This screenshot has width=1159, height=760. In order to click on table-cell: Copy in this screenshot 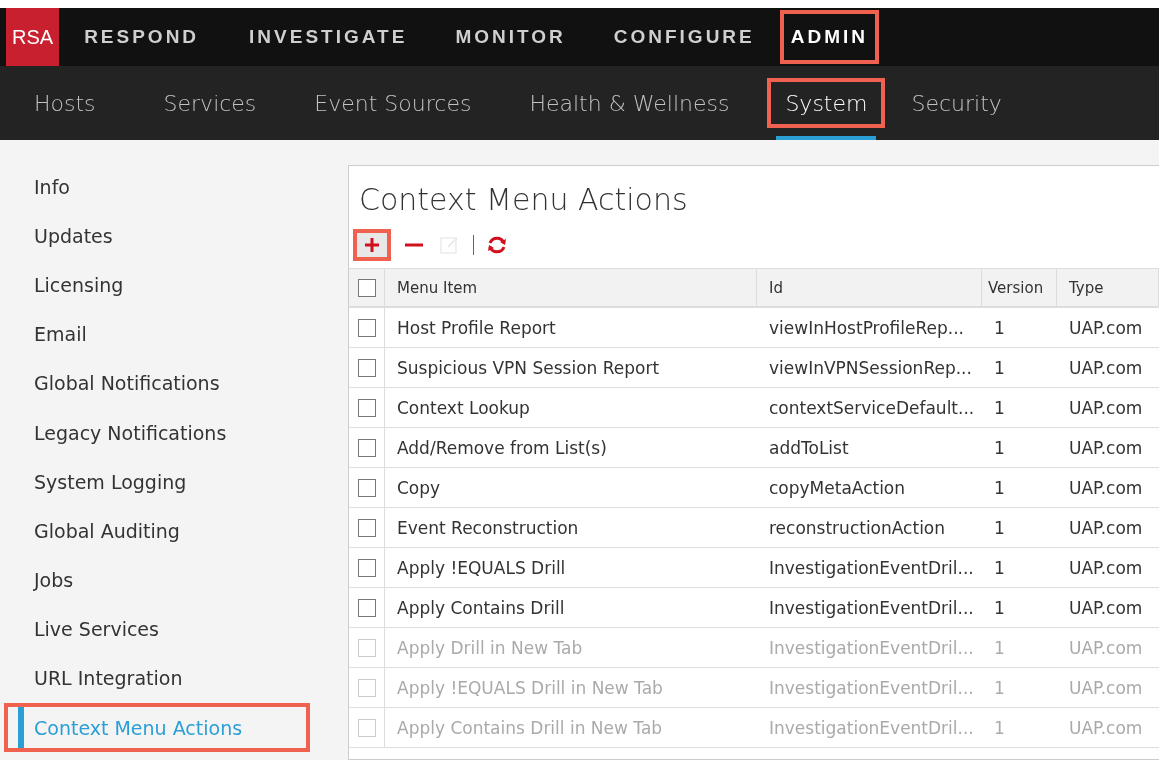, I will do `click(571, 488)`.